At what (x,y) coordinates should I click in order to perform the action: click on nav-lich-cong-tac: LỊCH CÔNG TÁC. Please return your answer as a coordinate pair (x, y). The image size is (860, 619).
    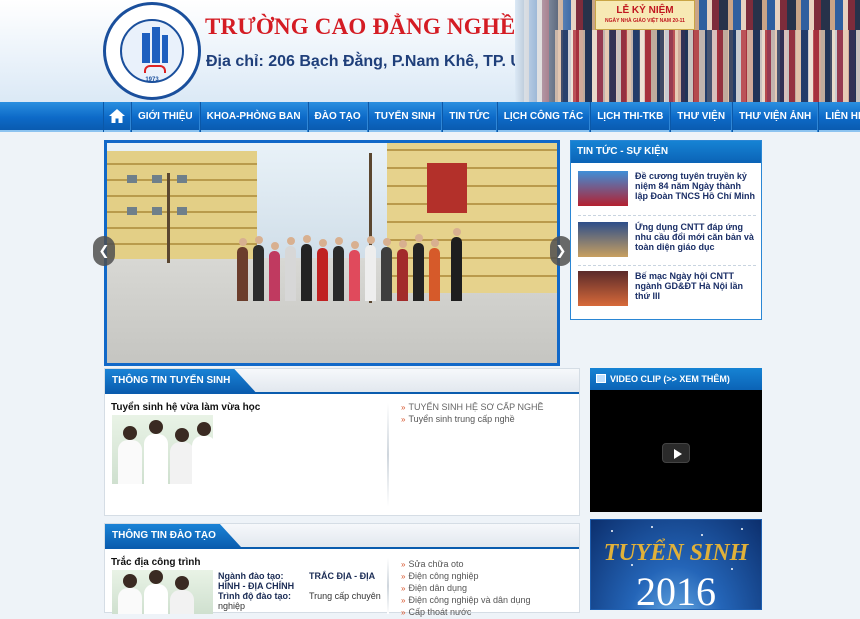
    Looking at the image, I should click on (543, 117).